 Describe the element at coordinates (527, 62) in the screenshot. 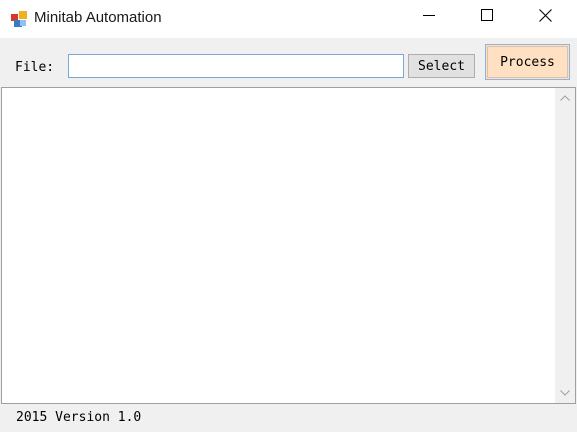

I see `process-button: Process` at that location.